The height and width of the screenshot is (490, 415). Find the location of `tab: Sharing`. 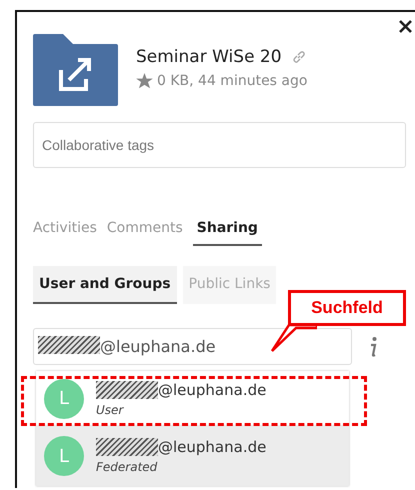

tab: Sharing is located at coordinates (227, 232).